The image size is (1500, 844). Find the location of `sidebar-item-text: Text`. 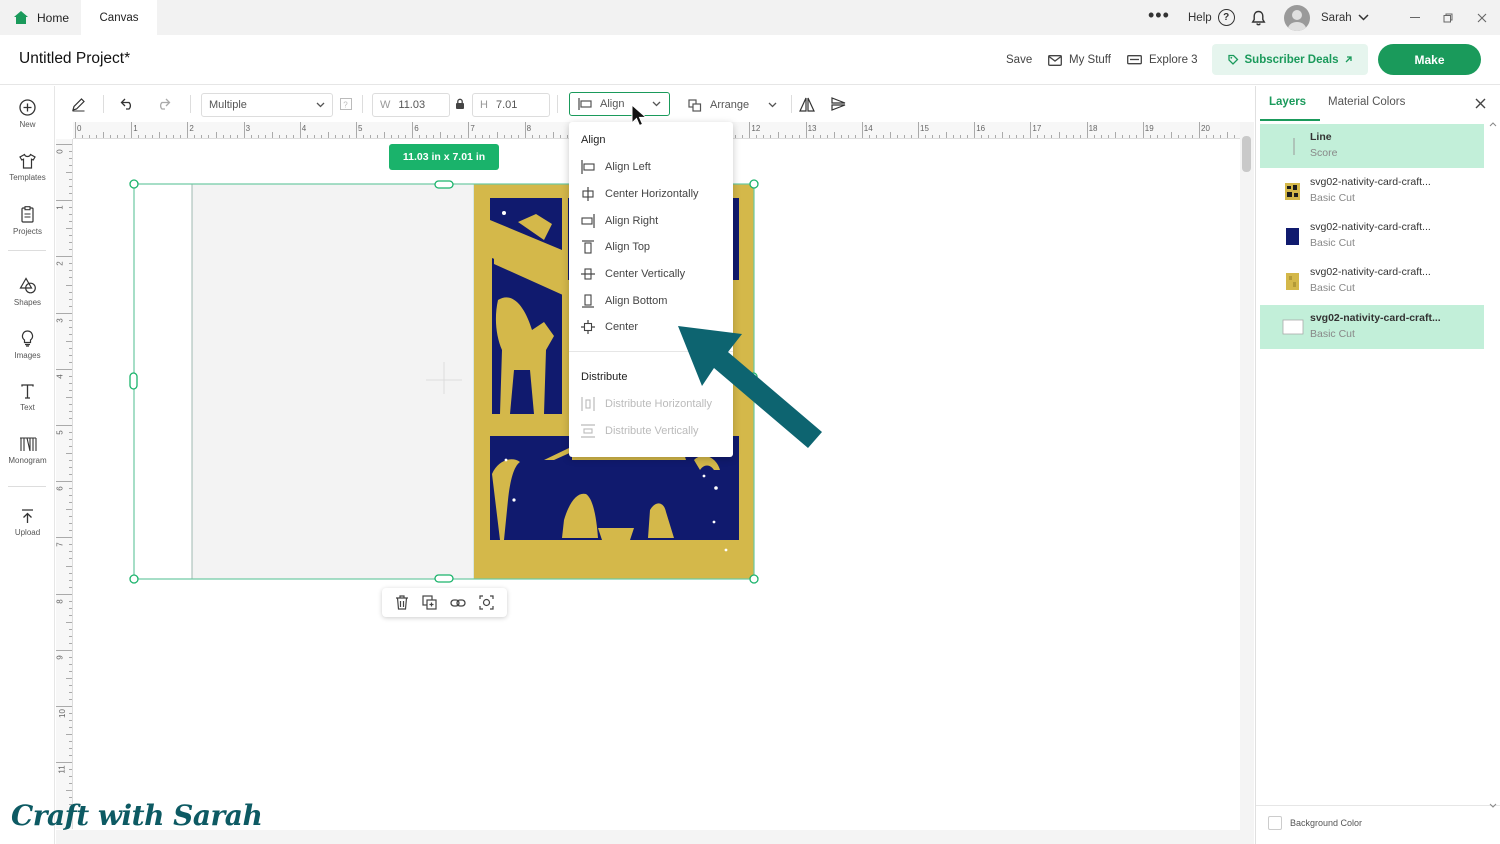

sidebar-item-text: Text is located at coordinates (27, 398).